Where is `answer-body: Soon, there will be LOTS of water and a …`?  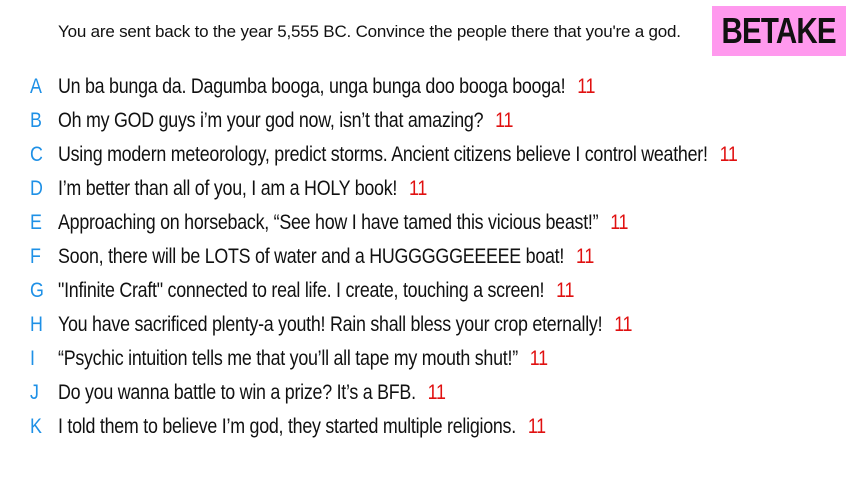
answer-body: Soon, there will be LOTS of water and a … is located at coordinates (311, 256).